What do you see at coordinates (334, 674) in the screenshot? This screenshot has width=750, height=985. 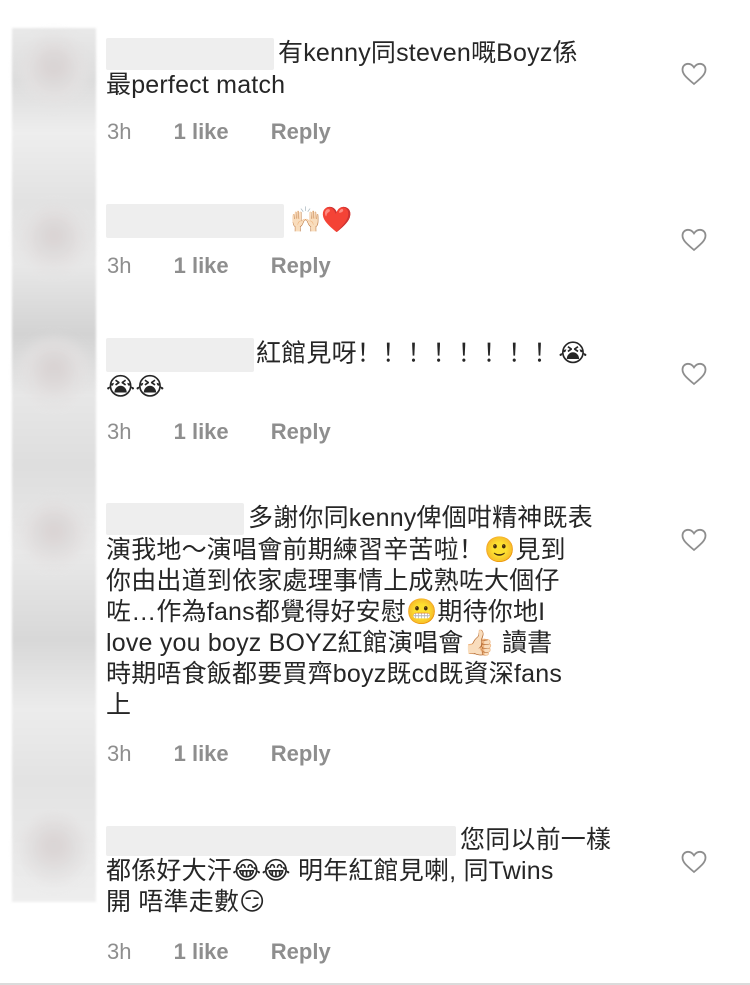 I see `comment-line: 時期唔食飯都要買齊boyz既cd既資深fans` at bounding box center [334, 674].